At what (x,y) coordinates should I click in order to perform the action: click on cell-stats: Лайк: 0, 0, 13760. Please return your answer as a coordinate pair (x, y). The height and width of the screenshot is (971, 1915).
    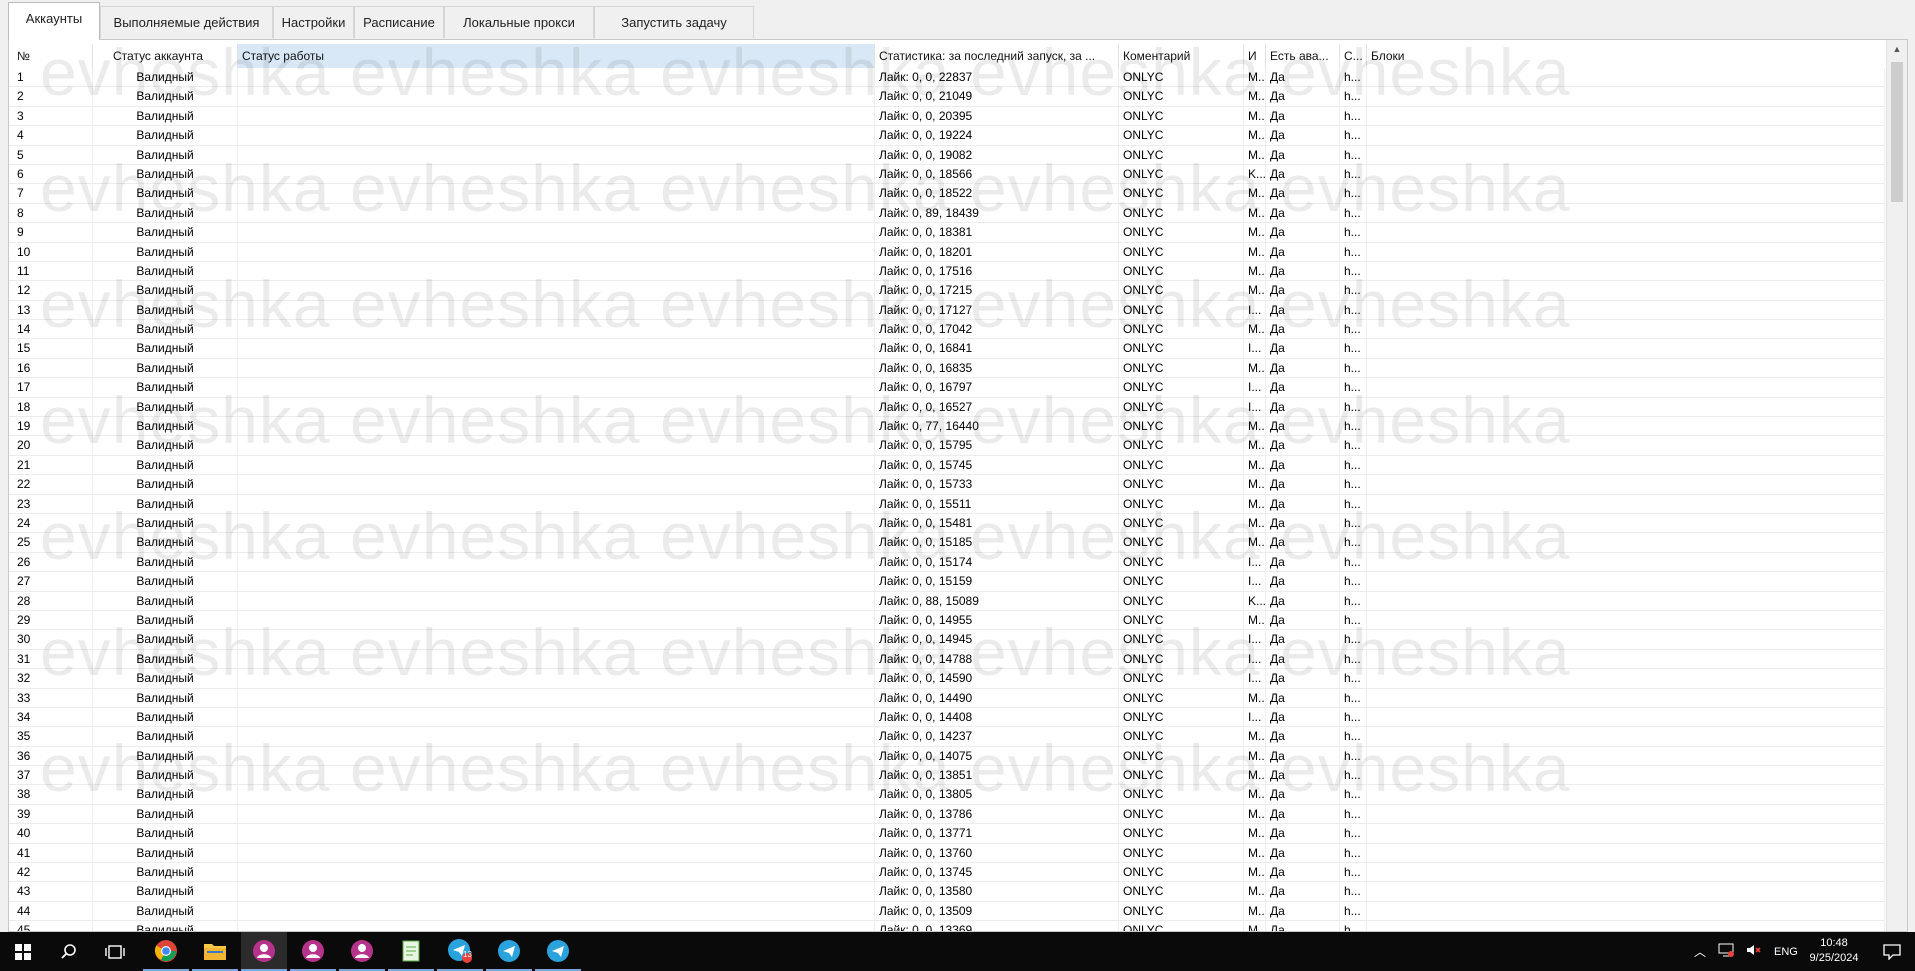
    Looking at the image, I should click on (997, 853).